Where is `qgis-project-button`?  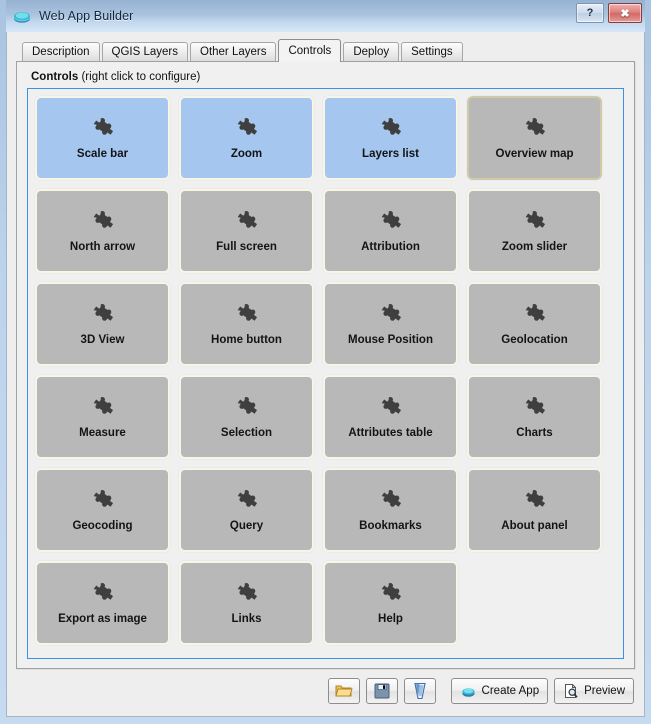
qgis-project-button is located at coordinates (419, 691).